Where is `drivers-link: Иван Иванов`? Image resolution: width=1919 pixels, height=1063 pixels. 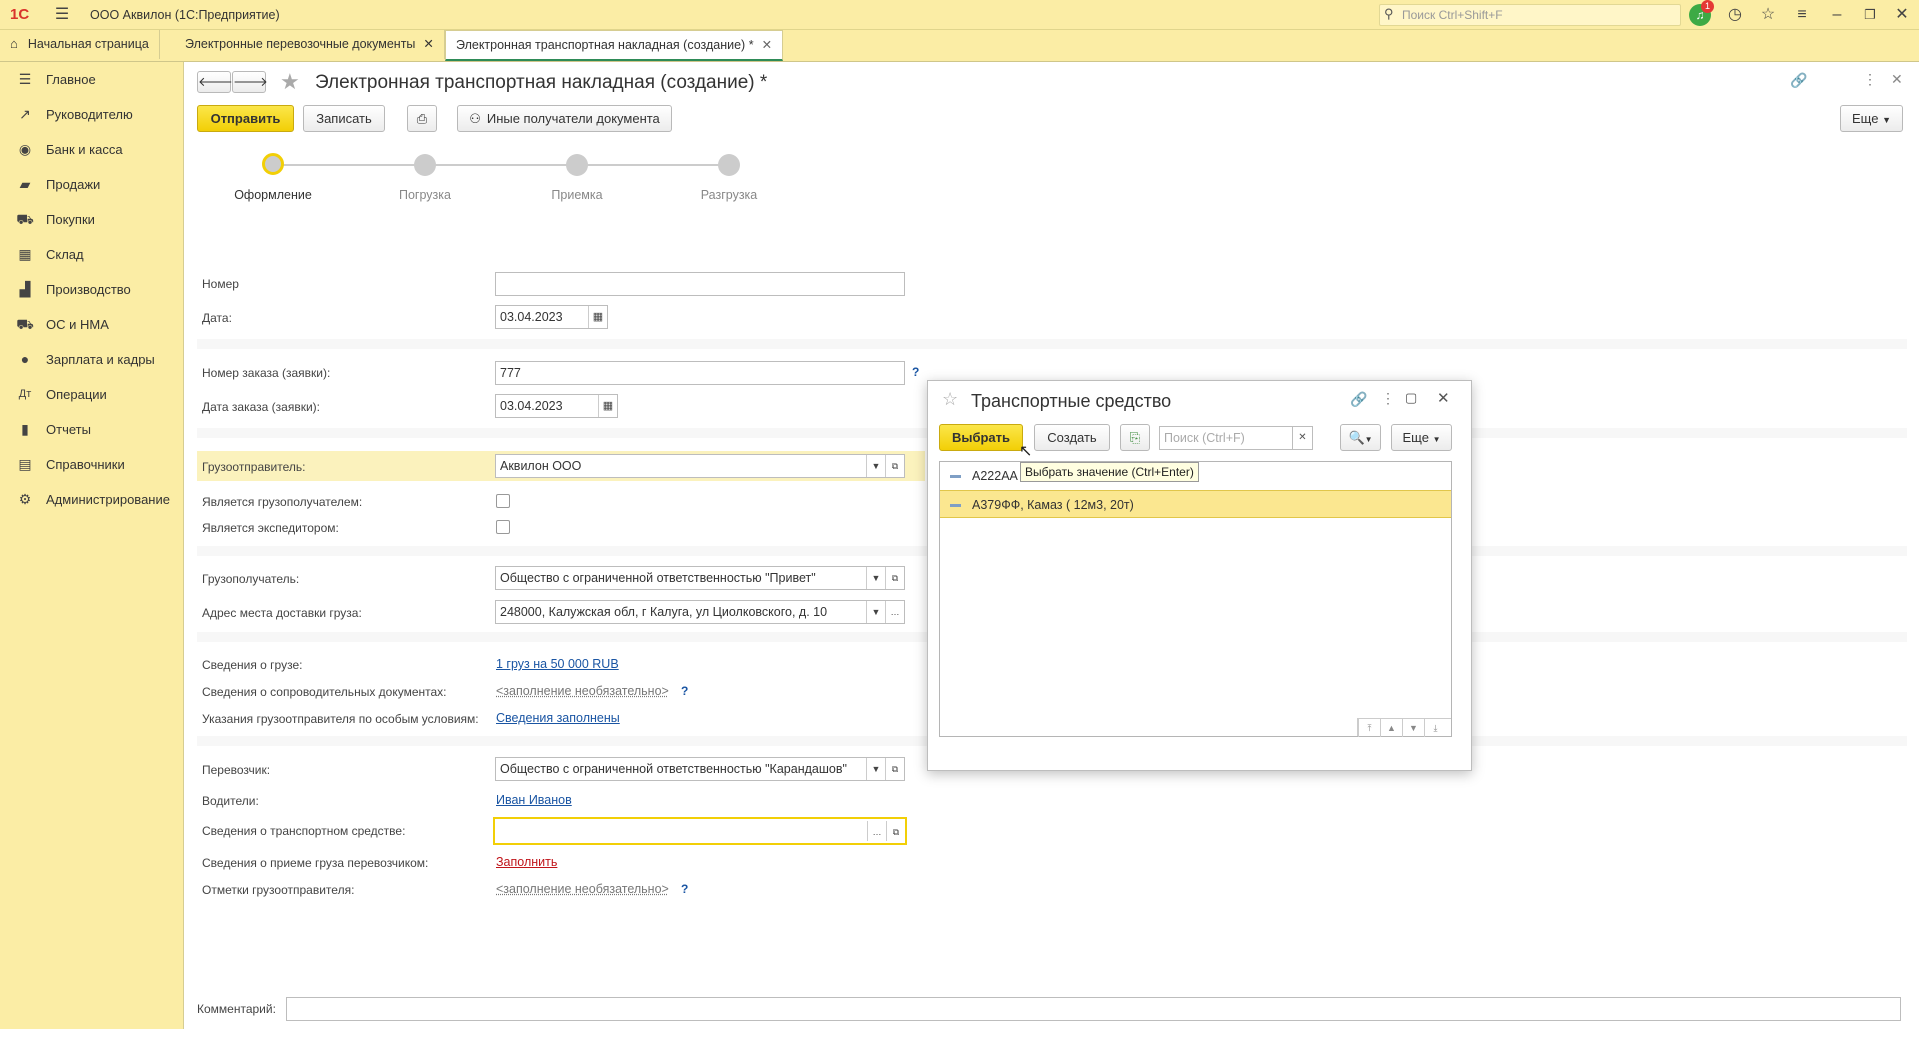 drivers-link: Иван Иванов is located at coordinates (534, 800).